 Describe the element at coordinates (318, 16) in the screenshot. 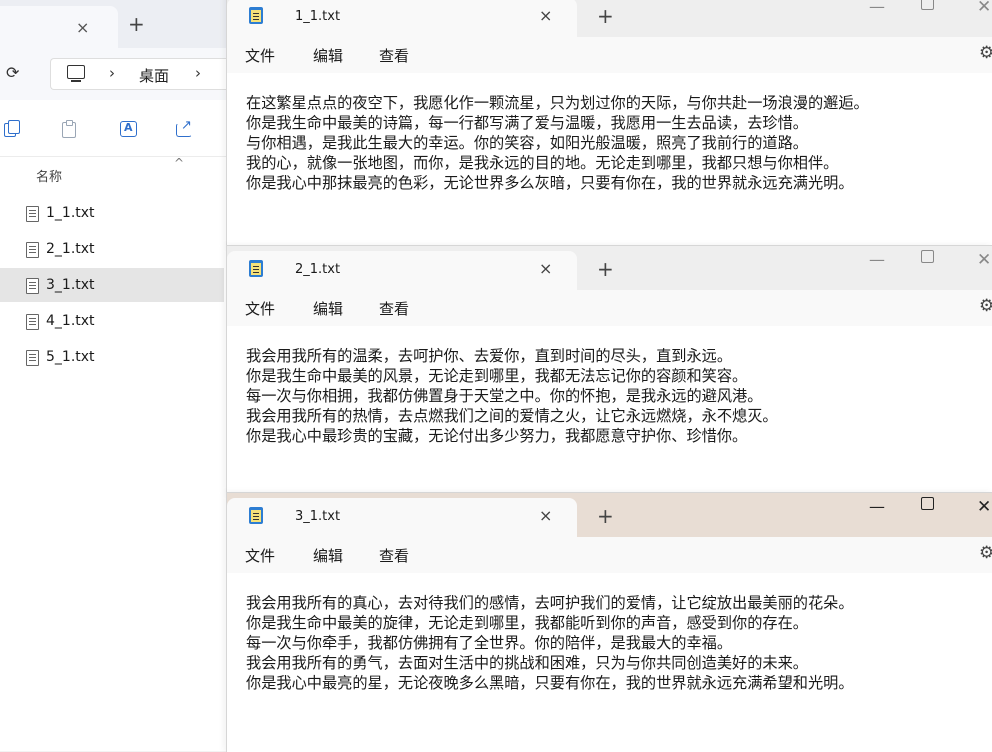

I see `tab-title: 1_1.txt` at that location.